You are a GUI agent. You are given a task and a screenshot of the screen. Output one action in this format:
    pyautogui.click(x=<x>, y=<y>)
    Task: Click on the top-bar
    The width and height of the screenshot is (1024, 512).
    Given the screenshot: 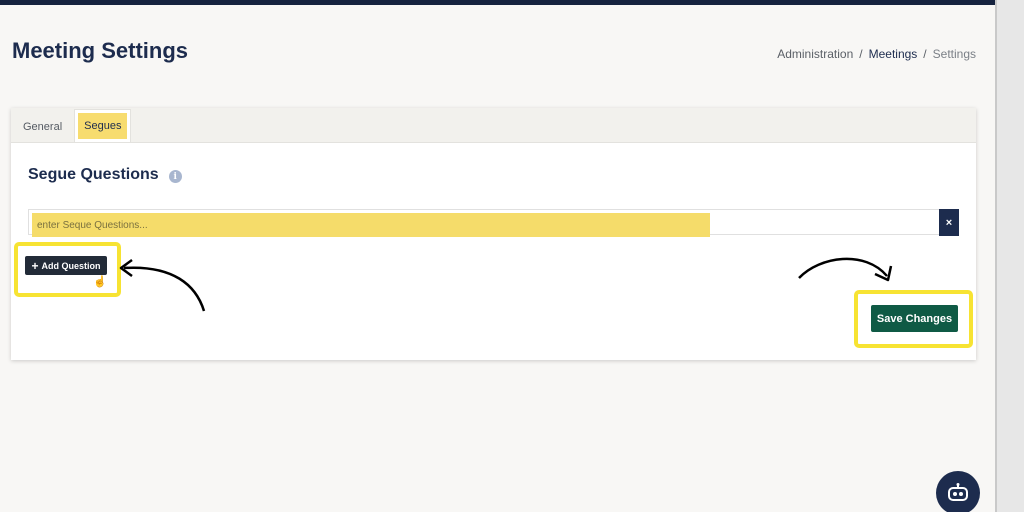 What is the action you would take?
    pyautogui.click(x=497, y=2)
    